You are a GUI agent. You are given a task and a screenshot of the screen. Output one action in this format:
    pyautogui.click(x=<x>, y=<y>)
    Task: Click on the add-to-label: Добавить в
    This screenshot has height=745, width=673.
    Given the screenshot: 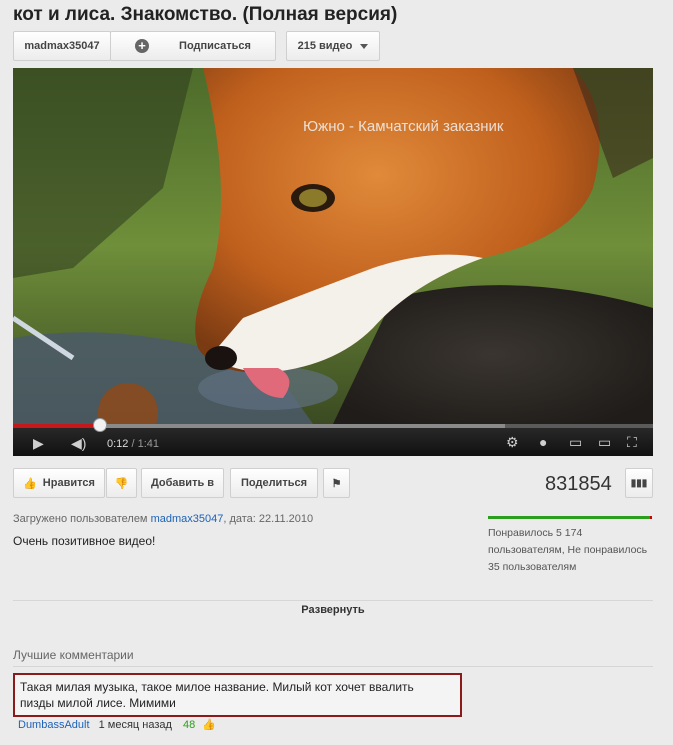 What is the action you would take?
    pyautogui.click(x=182, y=483)
    